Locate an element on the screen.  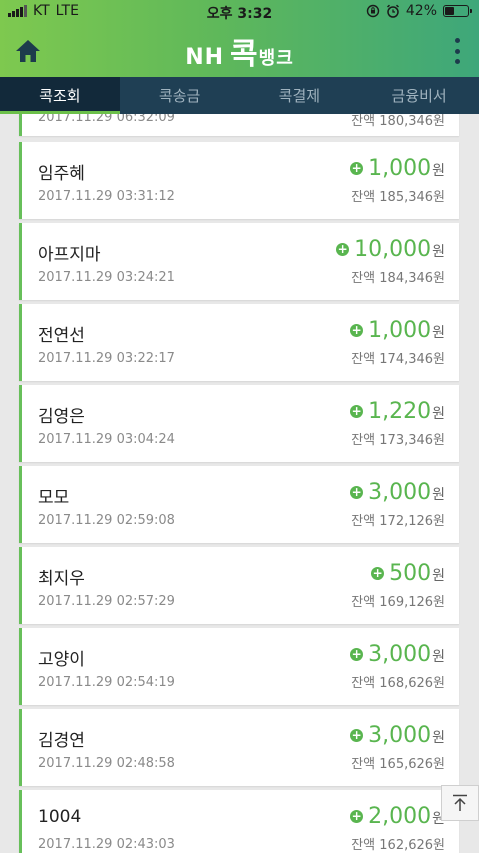
arrow-up-icon is located at coordinates (460, 802).